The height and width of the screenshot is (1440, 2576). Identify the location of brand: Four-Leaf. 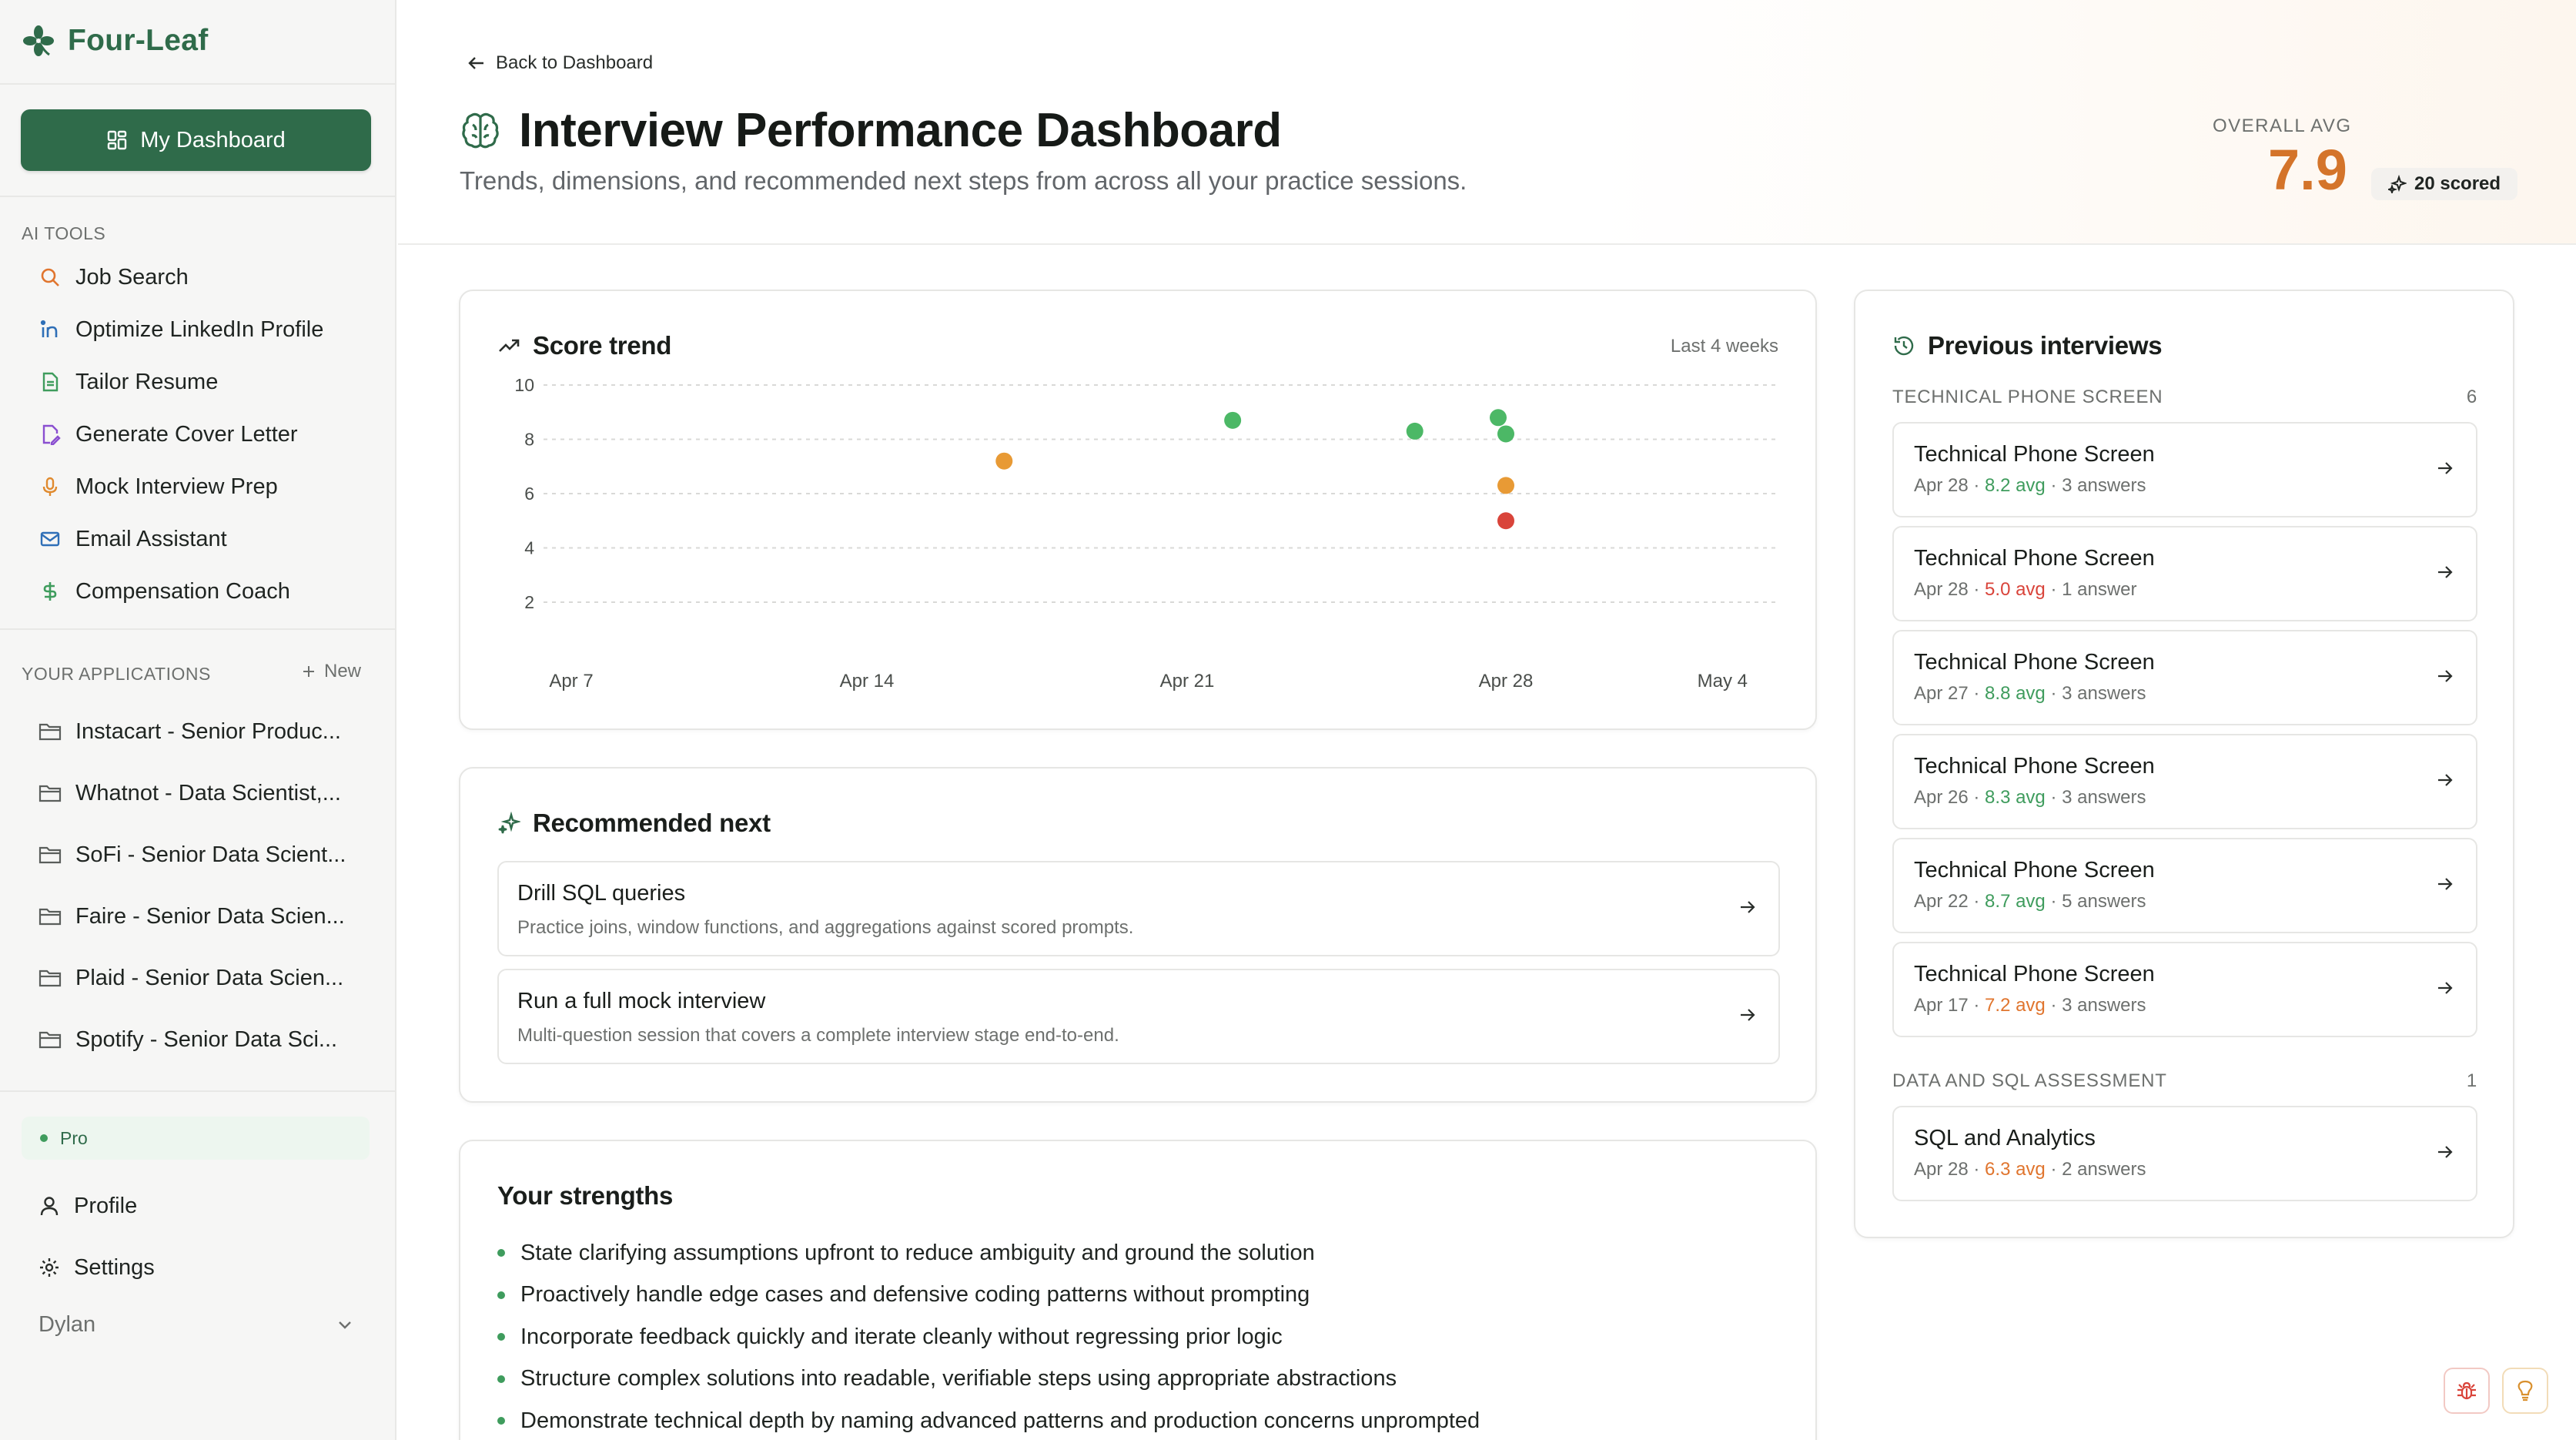
(116, 41).